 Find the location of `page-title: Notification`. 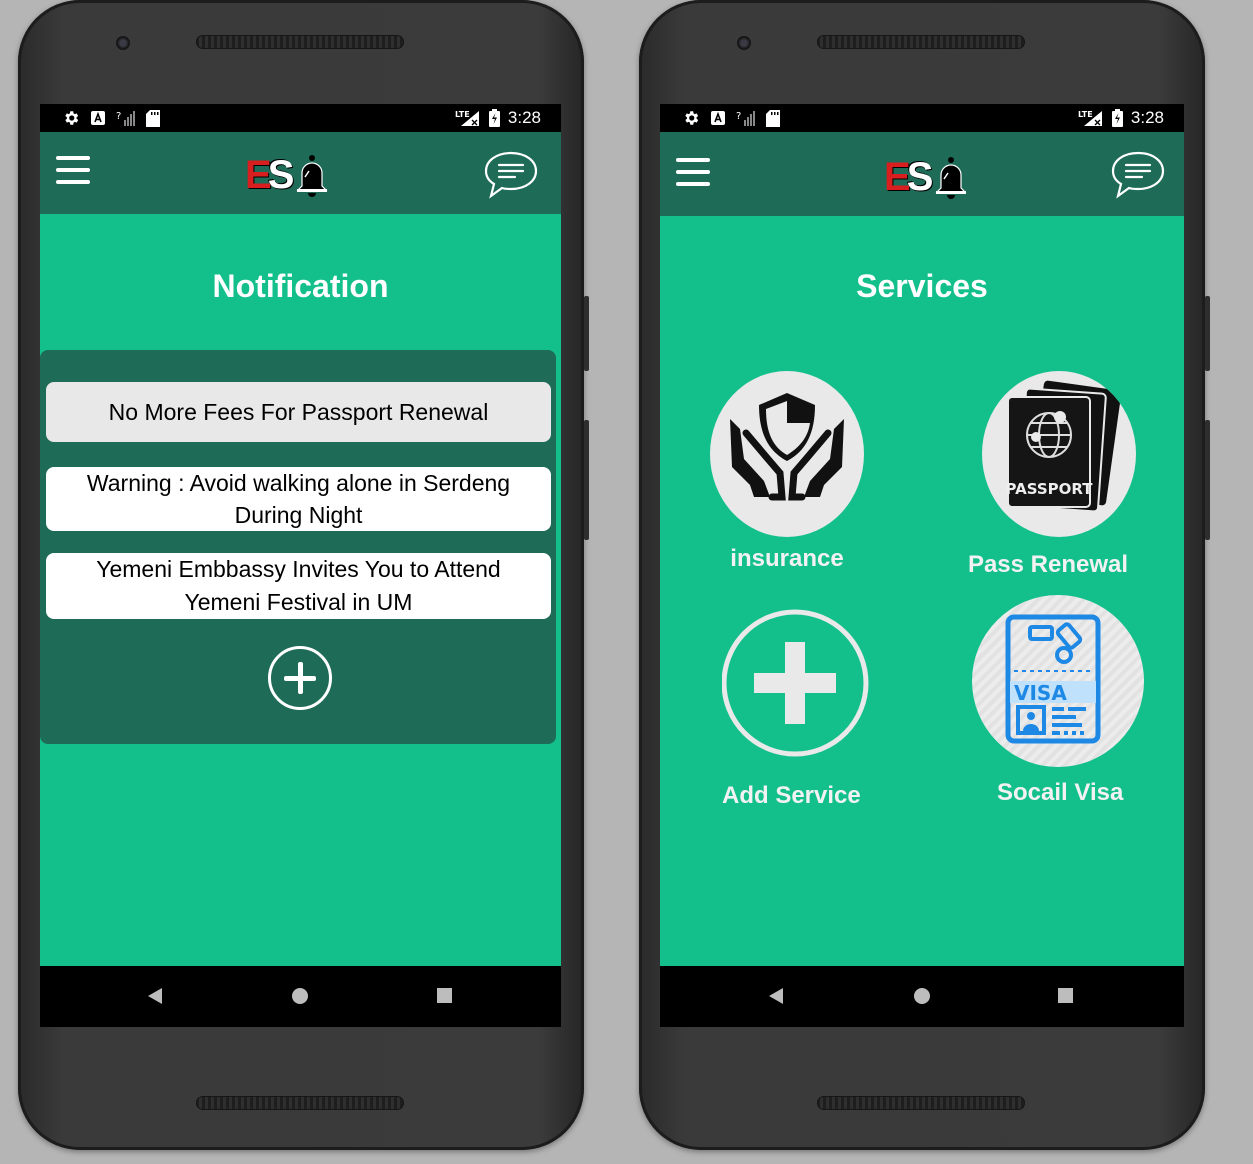

page-title: Notification is located at coordinates (300, 286).